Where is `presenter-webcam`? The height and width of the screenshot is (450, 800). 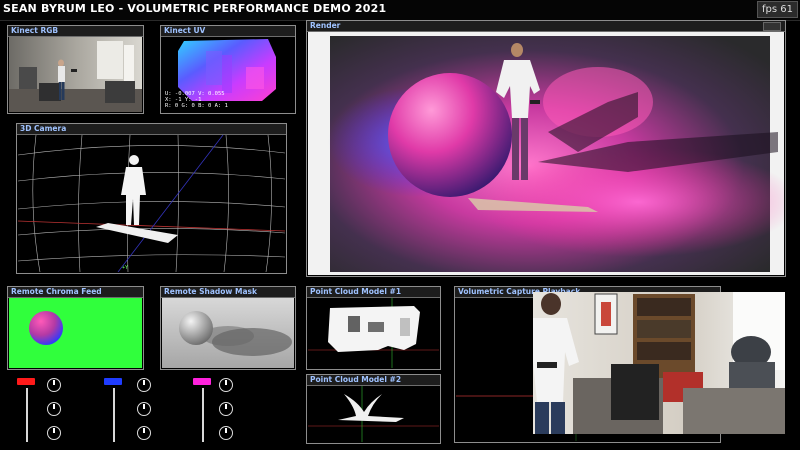
presenter-webcam is located at coordinates (659, 363).